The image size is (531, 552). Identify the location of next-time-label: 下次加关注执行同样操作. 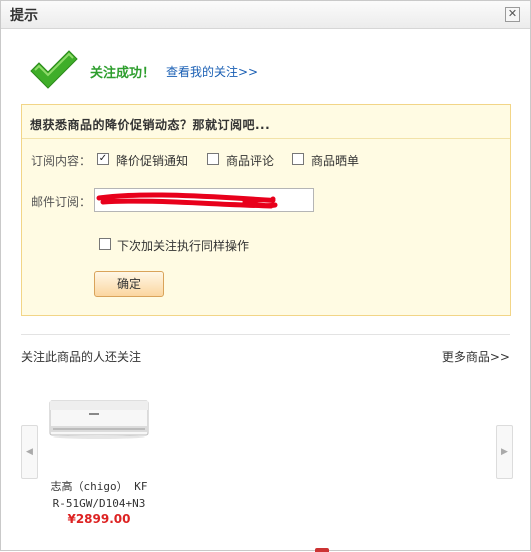
(183, 245).